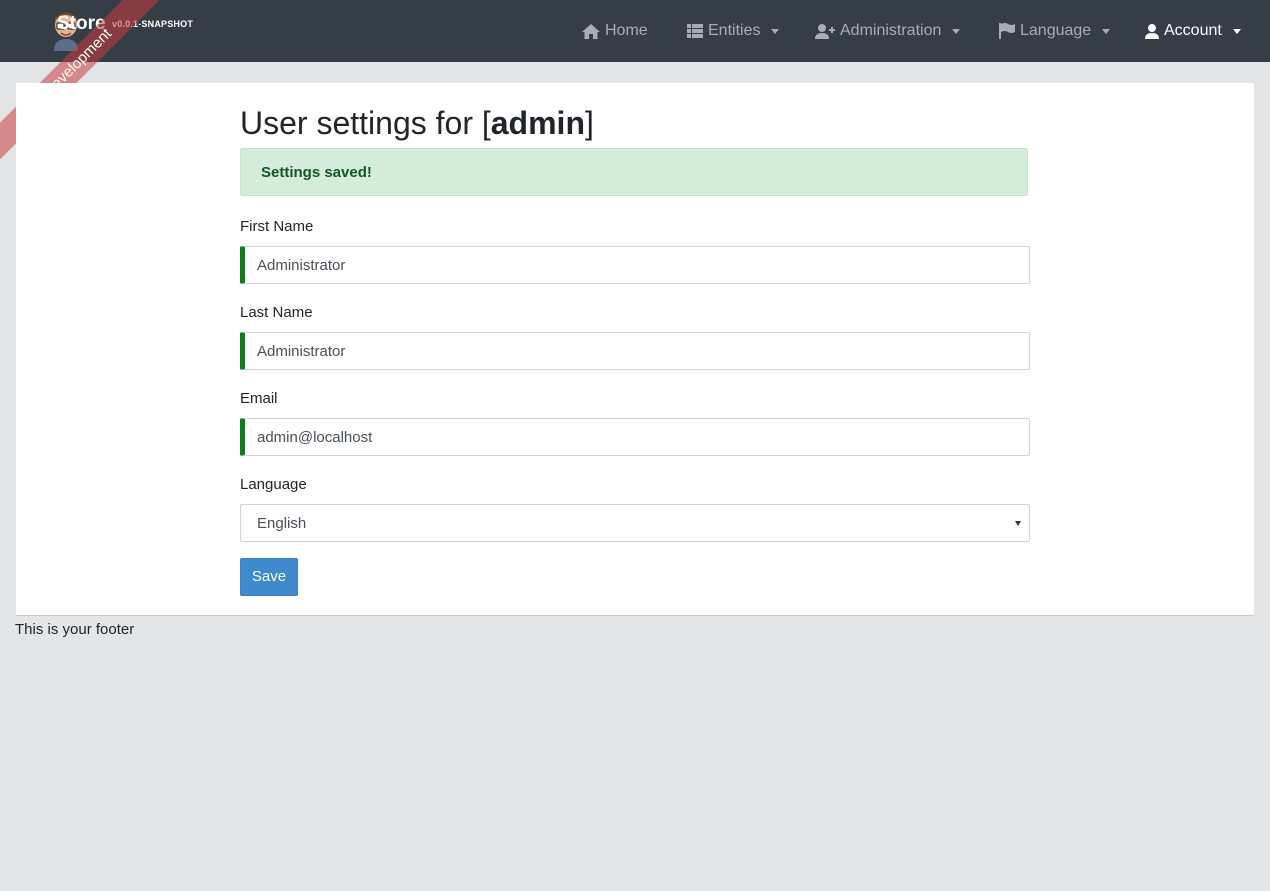 The width and height of the screenshot is (1270, 891). I want to click on nav-entities-label: Entities, so click(734, 30).